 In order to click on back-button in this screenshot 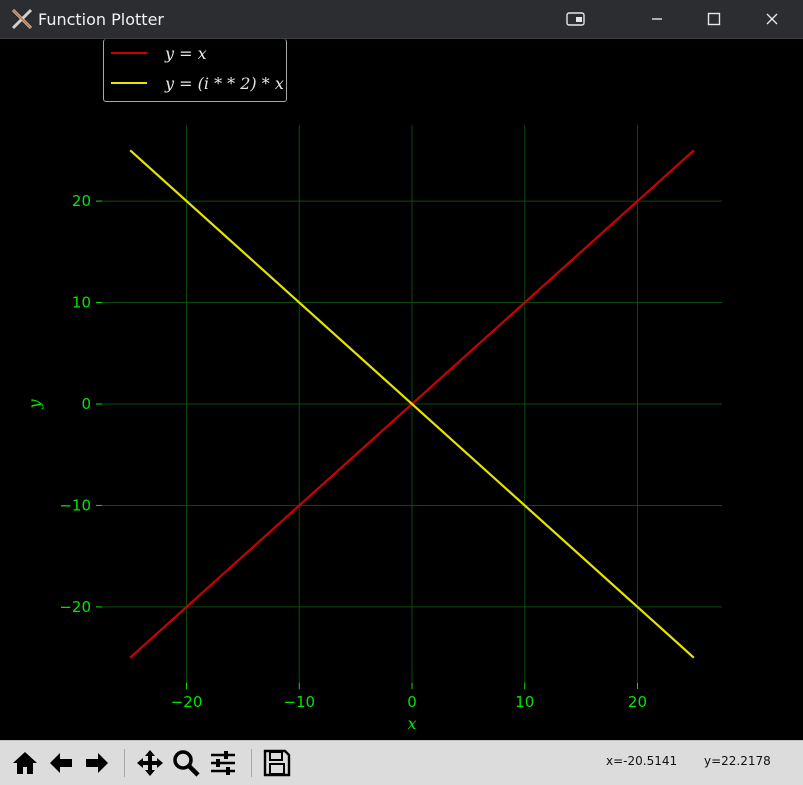, I will do `click(61, 763)`.